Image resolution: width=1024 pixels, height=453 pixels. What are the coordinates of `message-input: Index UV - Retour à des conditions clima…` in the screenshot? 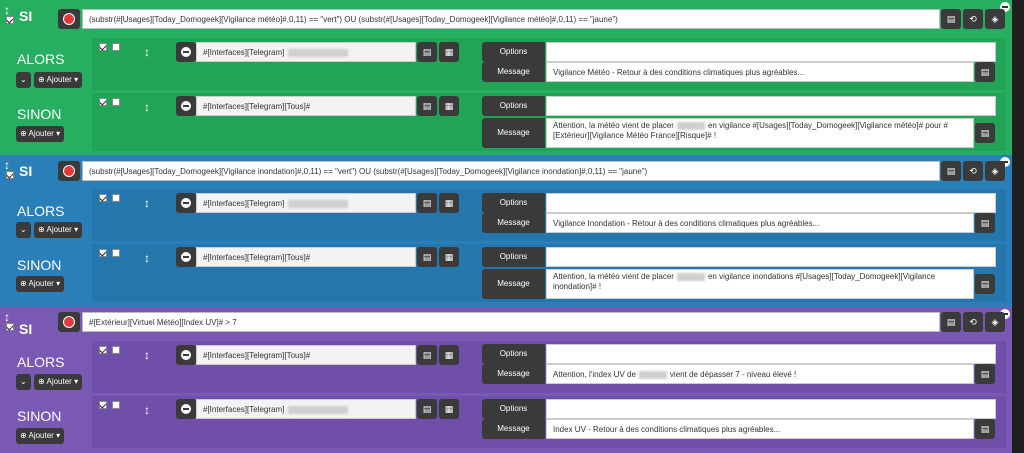 It's located at (760, 429).